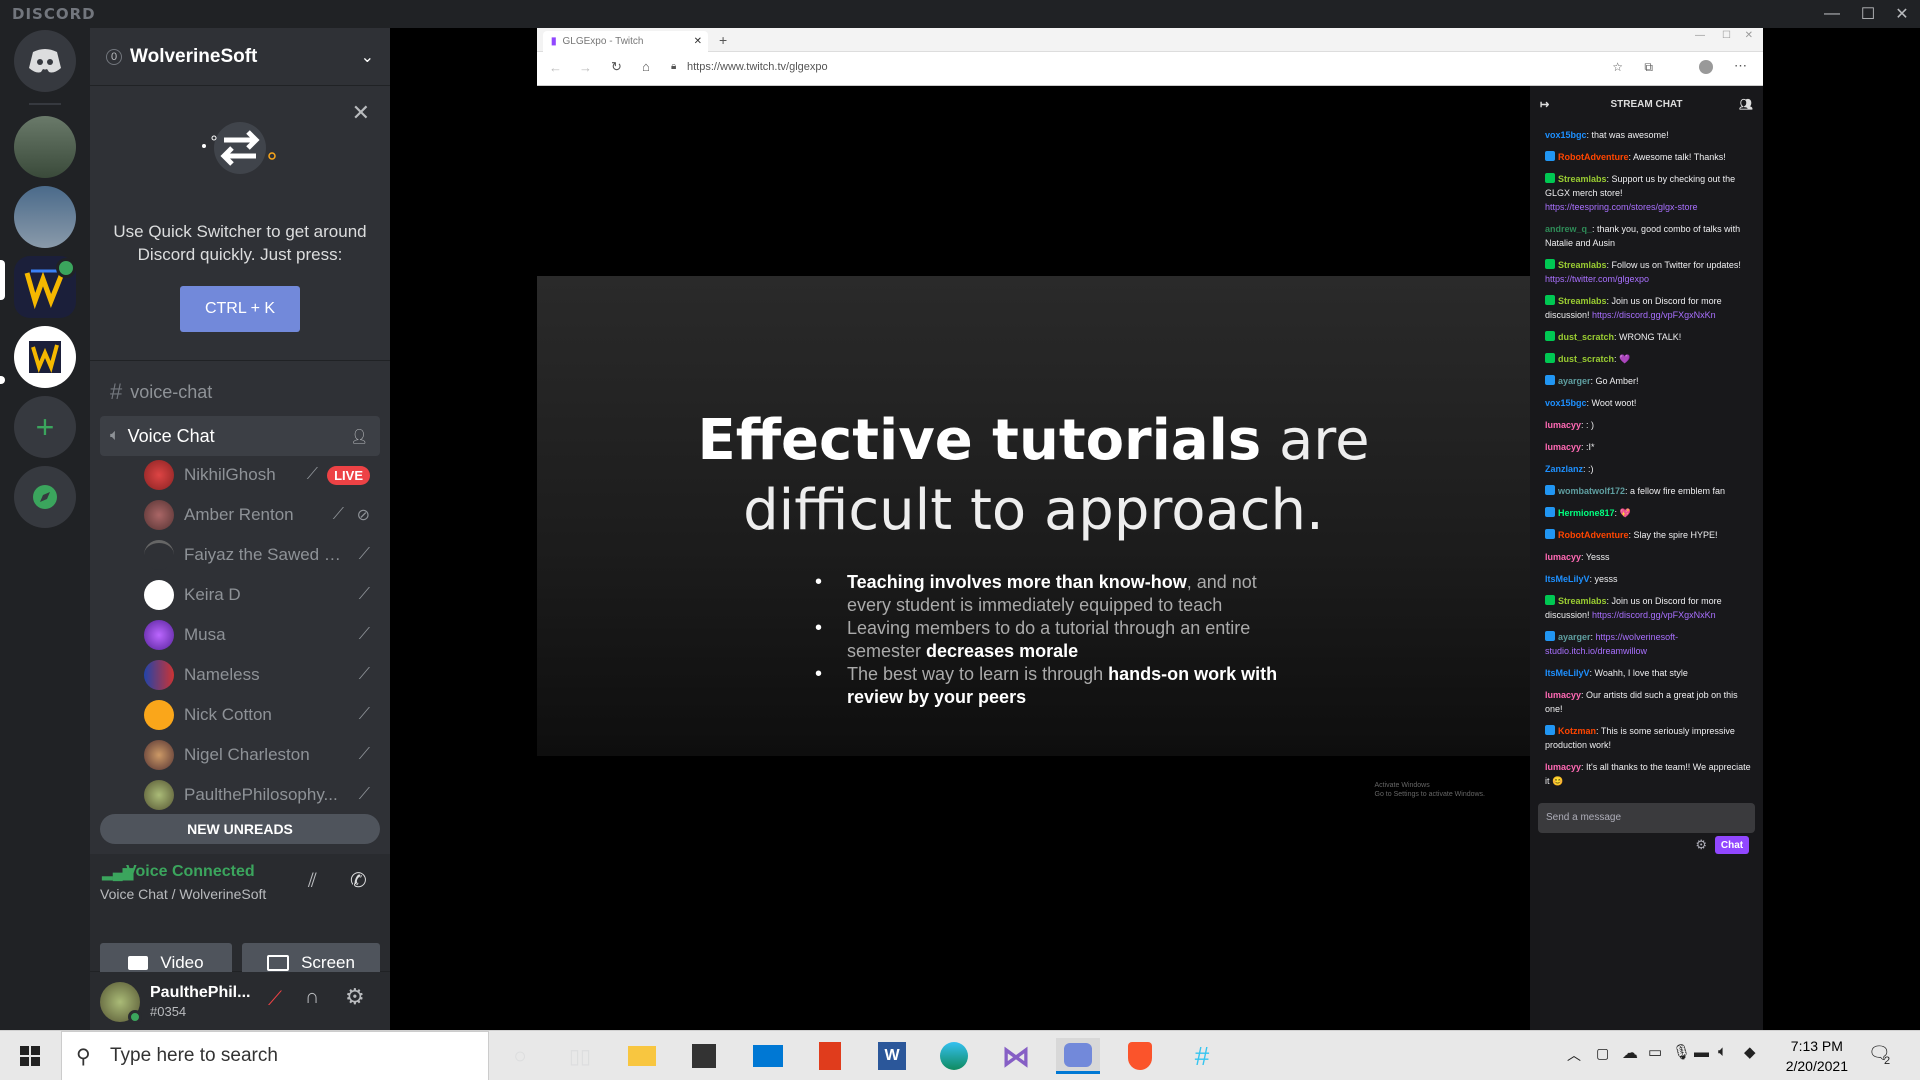 The height and width of the screenshot is (1080, 1920). What do you see at coordinates (30, 1056) in the screenshot?
I see `start-button` at bounding box center [30, 1056].